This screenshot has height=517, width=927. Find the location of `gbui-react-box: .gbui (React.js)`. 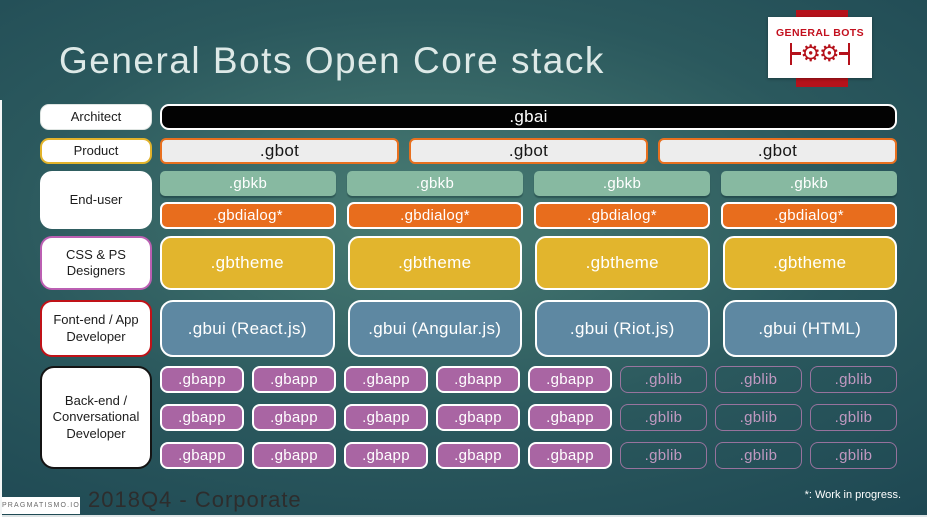

gbui-react-box: .gbui (React.js) is located at coordinates (247, 328).